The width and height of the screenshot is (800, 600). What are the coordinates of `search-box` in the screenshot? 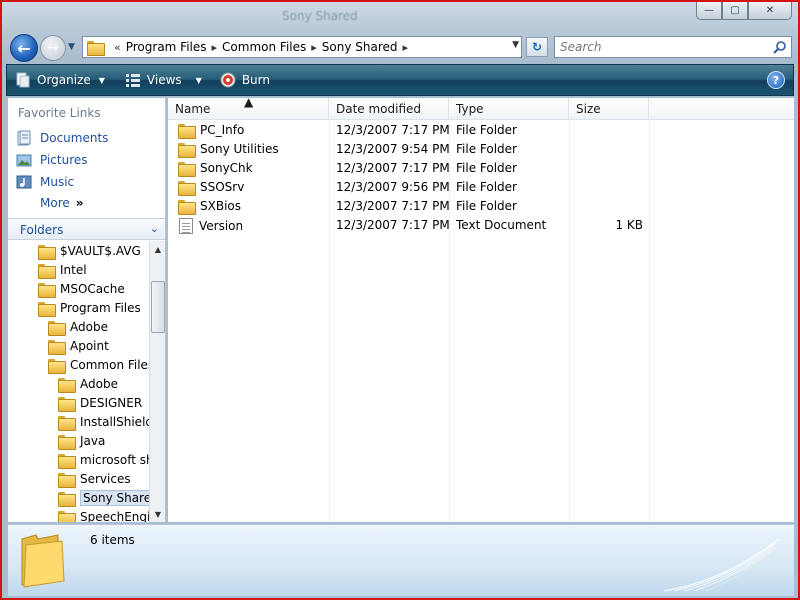 It's located at (673, 47).